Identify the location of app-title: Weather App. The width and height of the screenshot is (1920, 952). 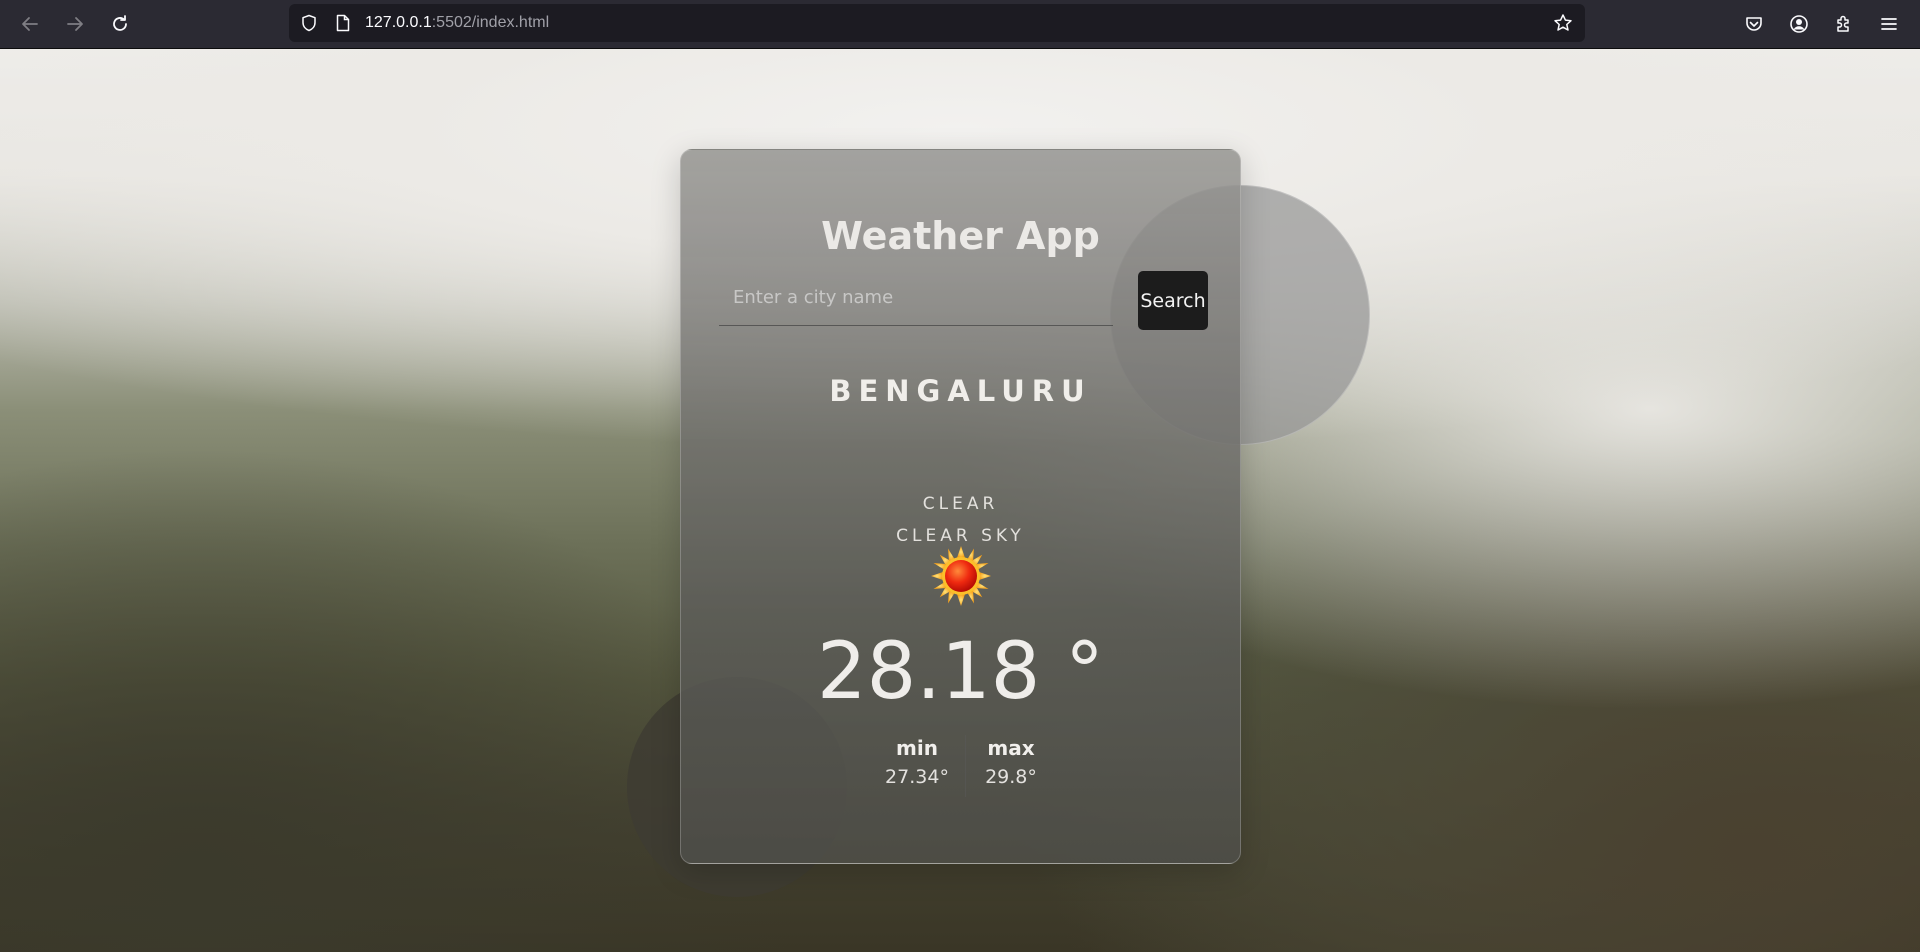
(960, 236).